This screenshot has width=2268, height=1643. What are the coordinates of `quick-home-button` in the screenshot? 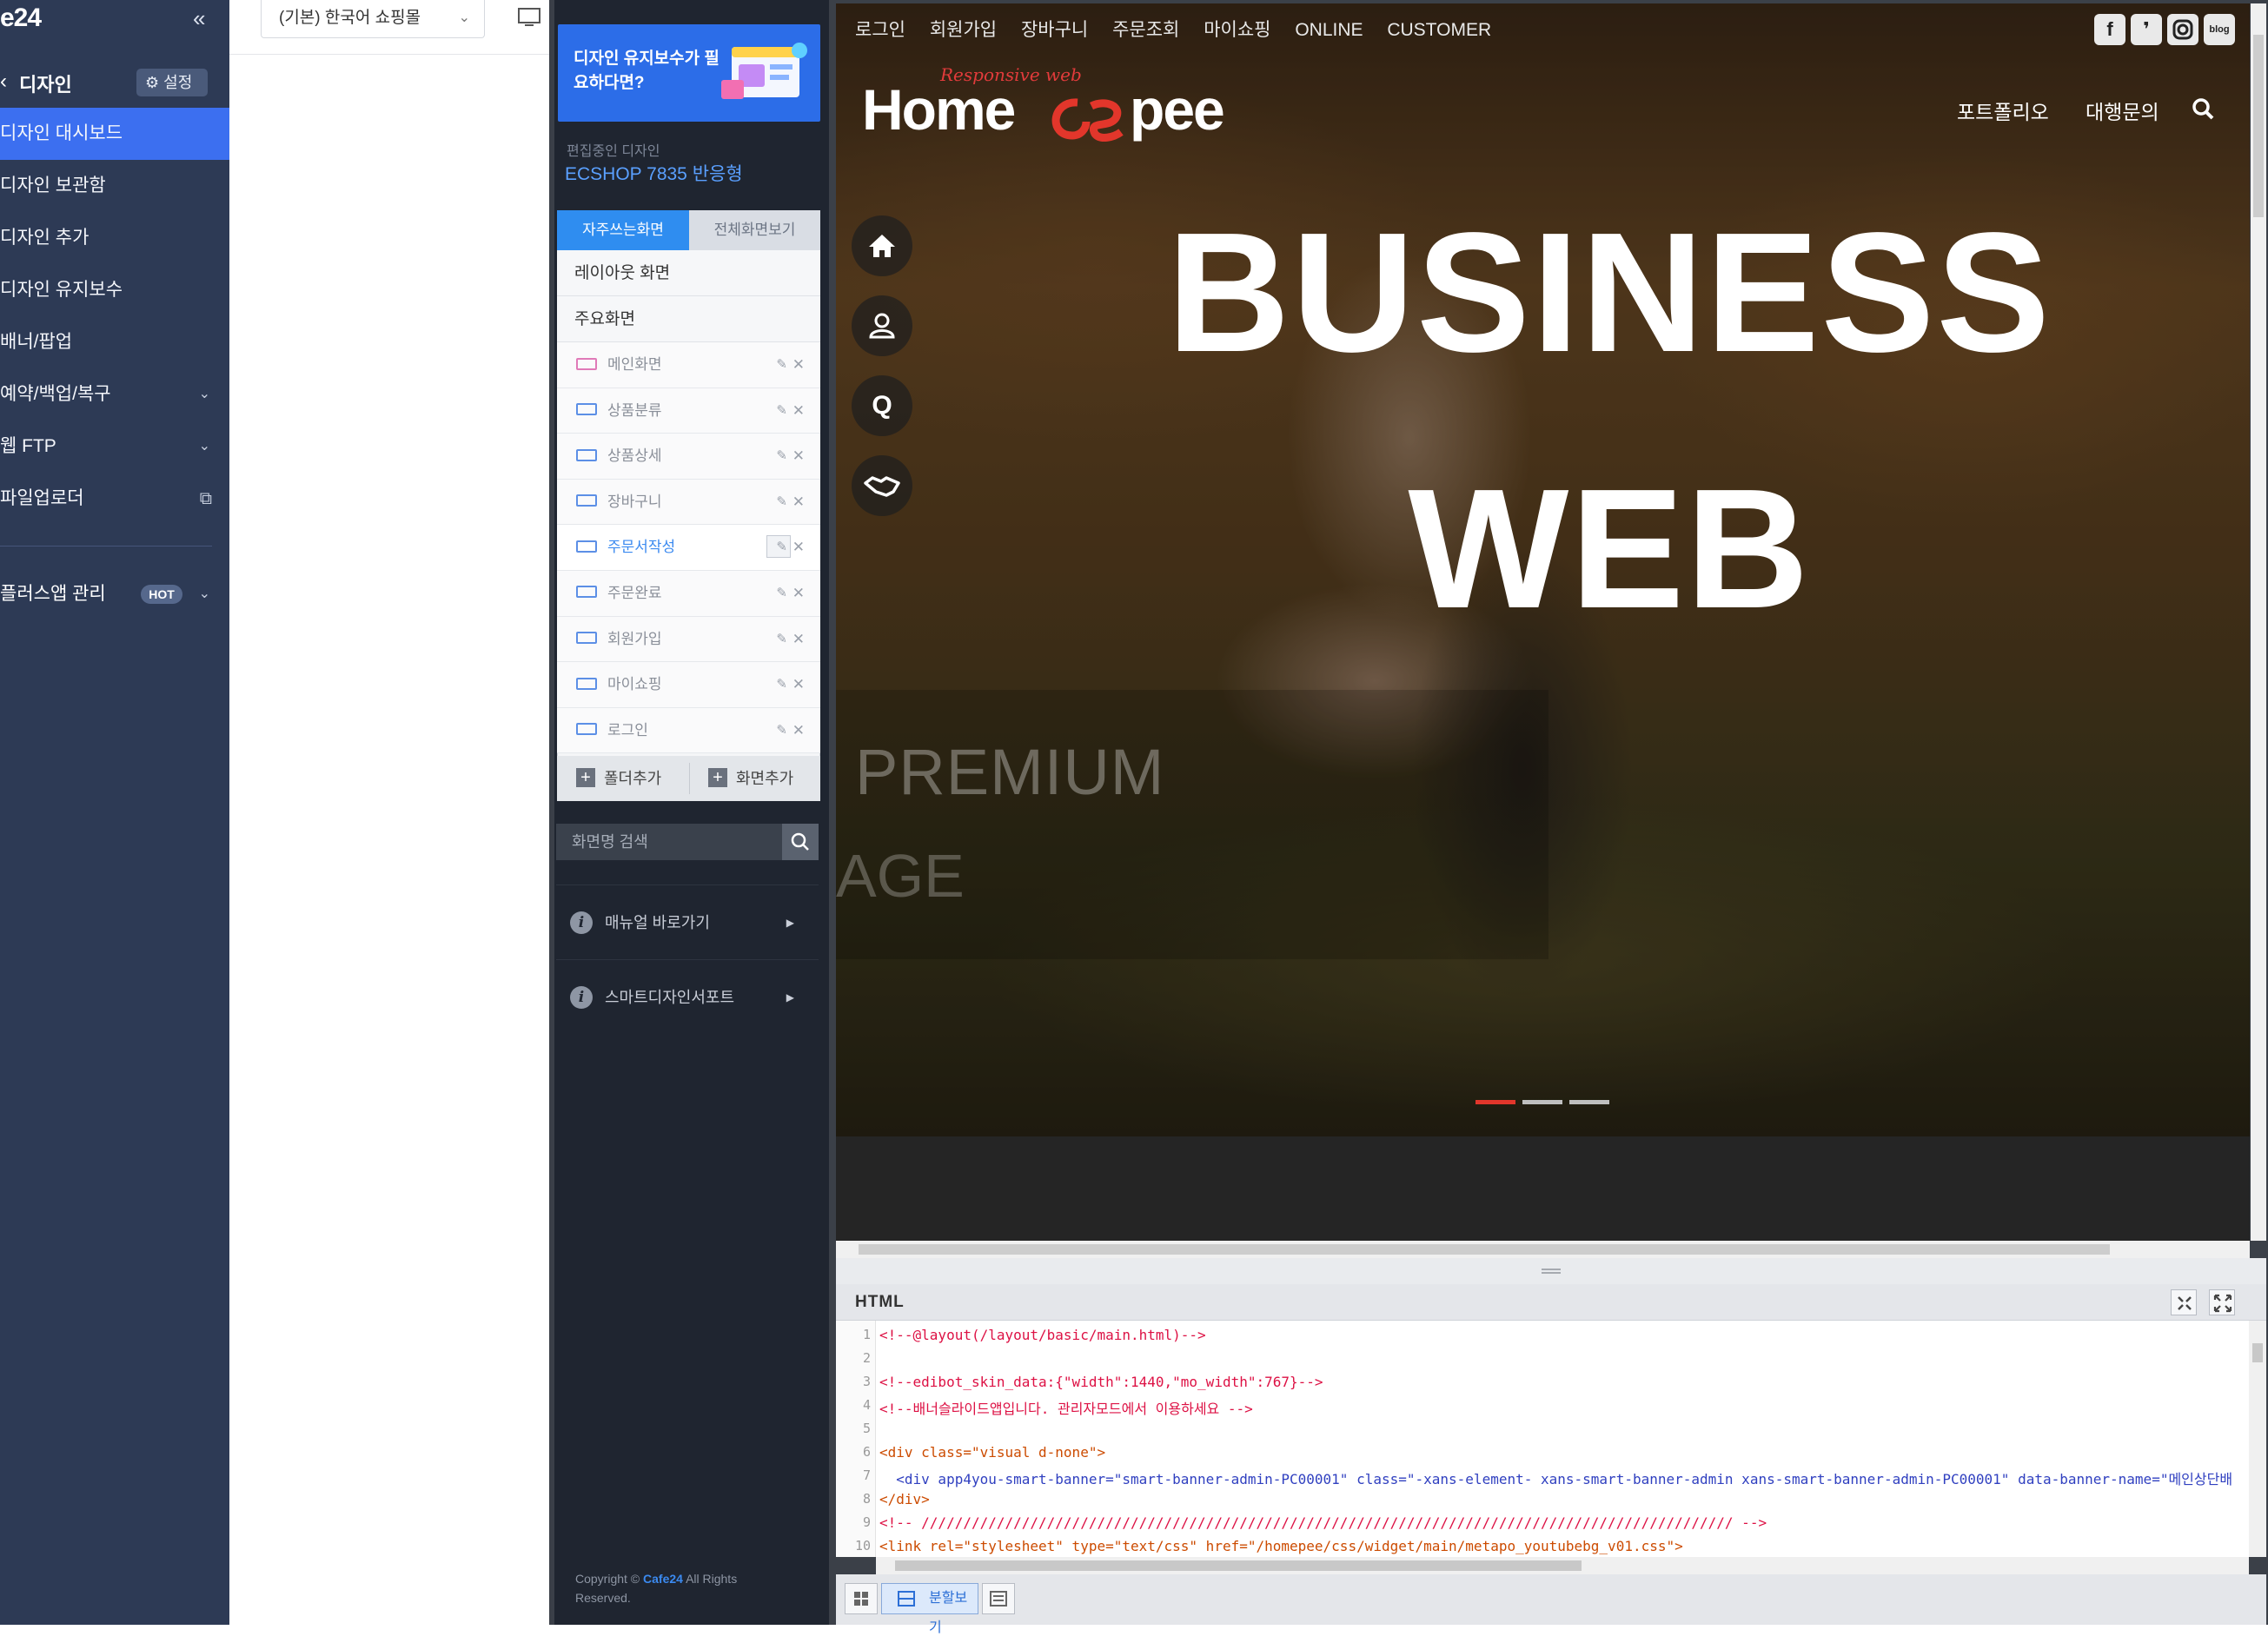 It's located at (882, 245).